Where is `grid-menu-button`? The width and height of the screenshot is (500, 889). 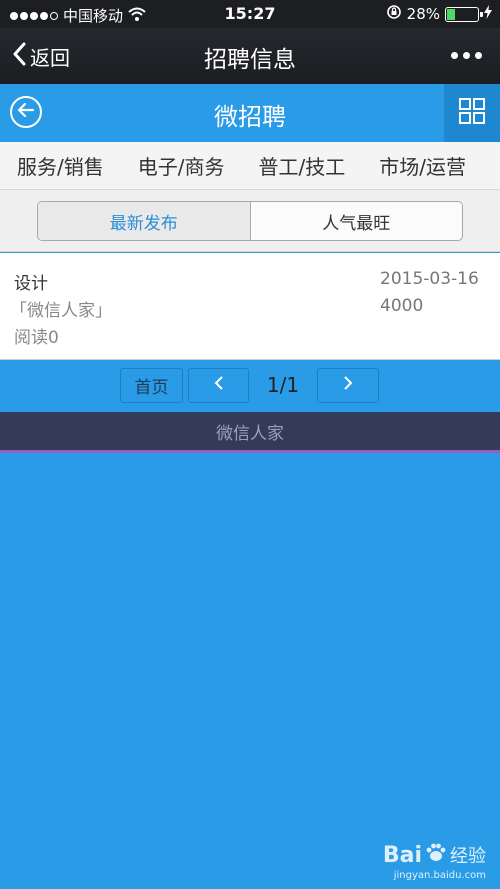
grid-menu-button is located at coordinates (472, 113).